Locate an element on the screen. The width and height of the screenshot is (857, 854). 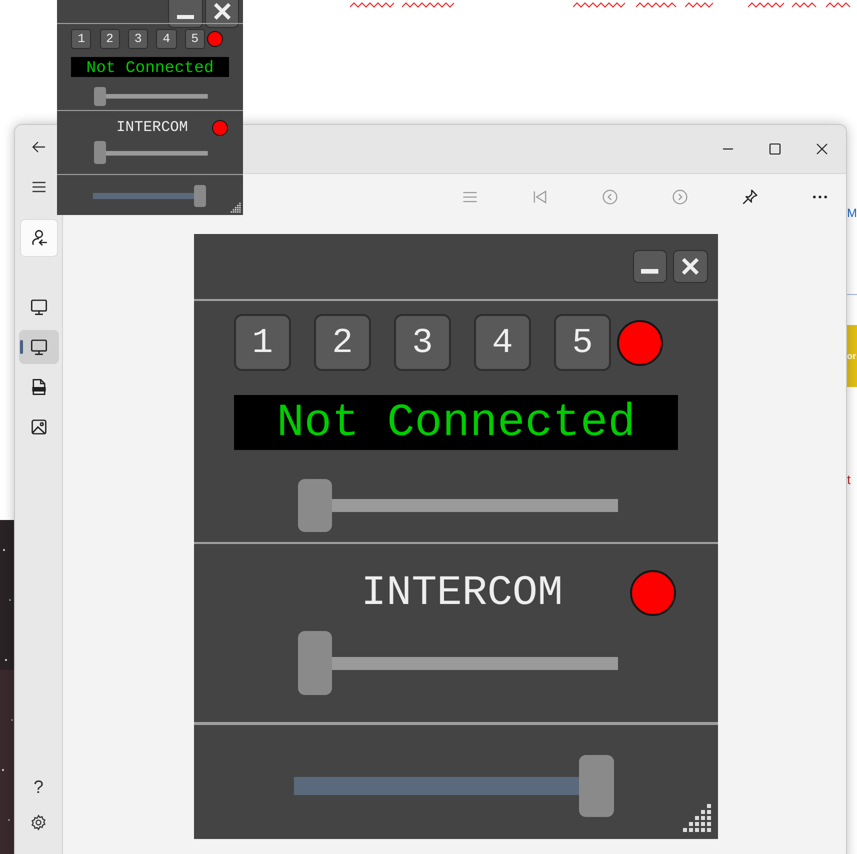
image-icon is located at coordinates (39, 427).